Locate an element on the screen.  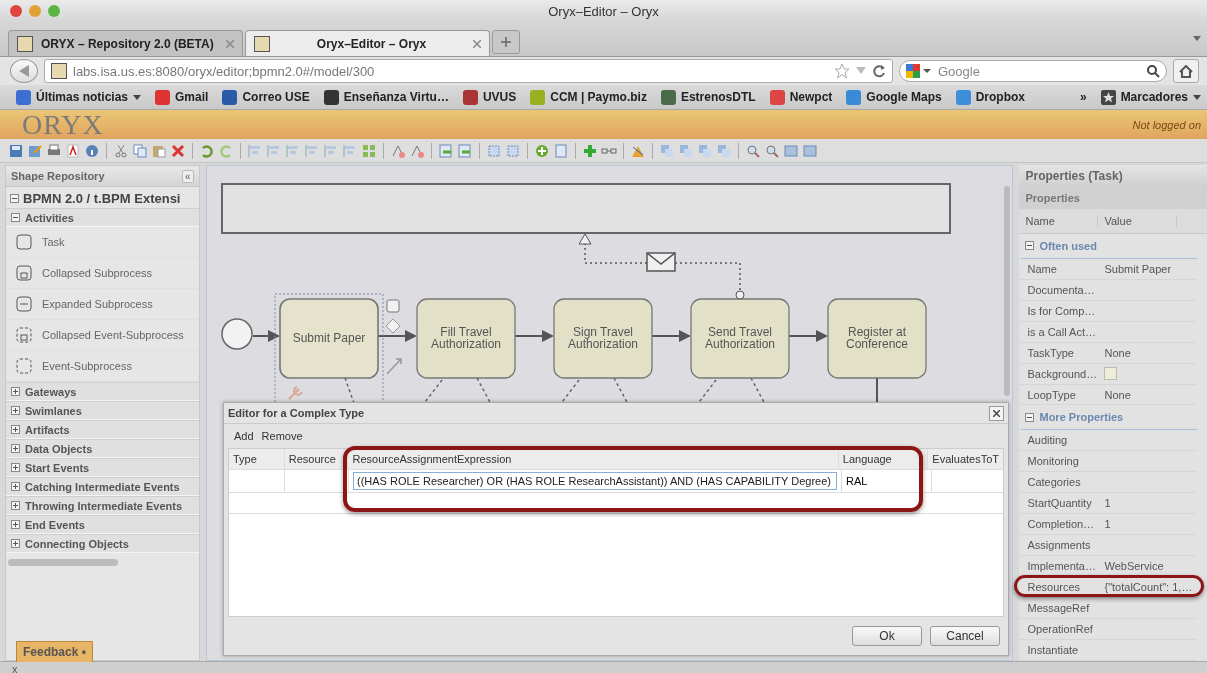
search-icon is located at coordinates (1153, 71).